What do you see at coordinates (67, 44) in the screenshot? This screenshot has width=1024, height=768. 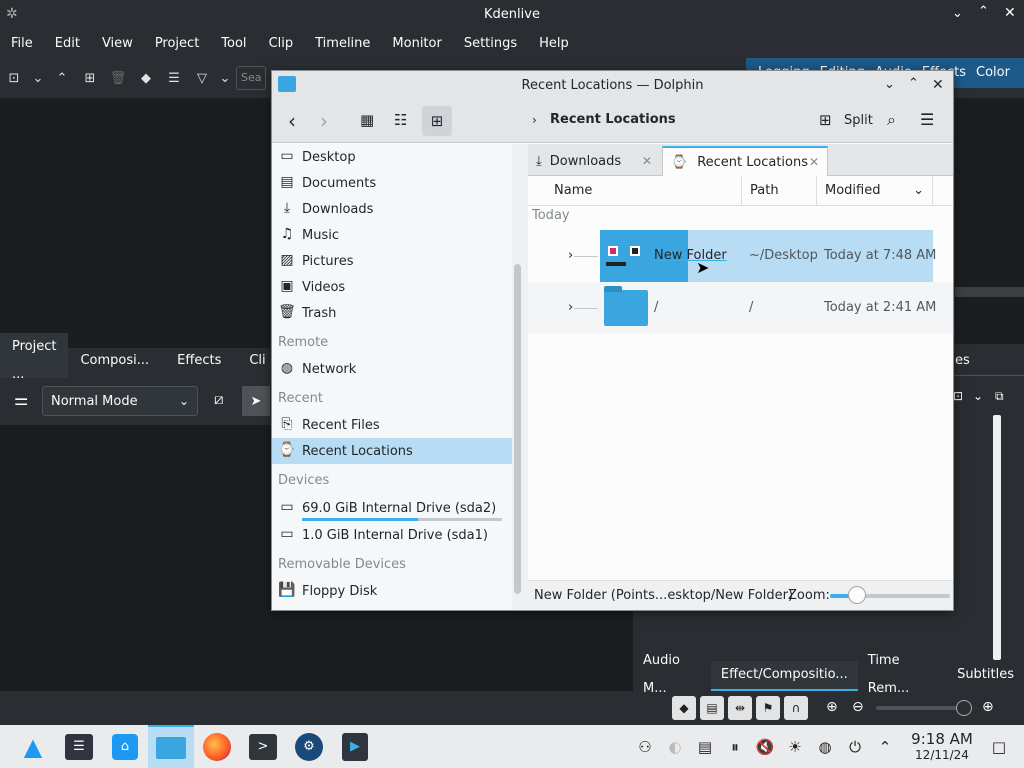 I see `menu-edit: Edit` at bounding box center [67, 44].